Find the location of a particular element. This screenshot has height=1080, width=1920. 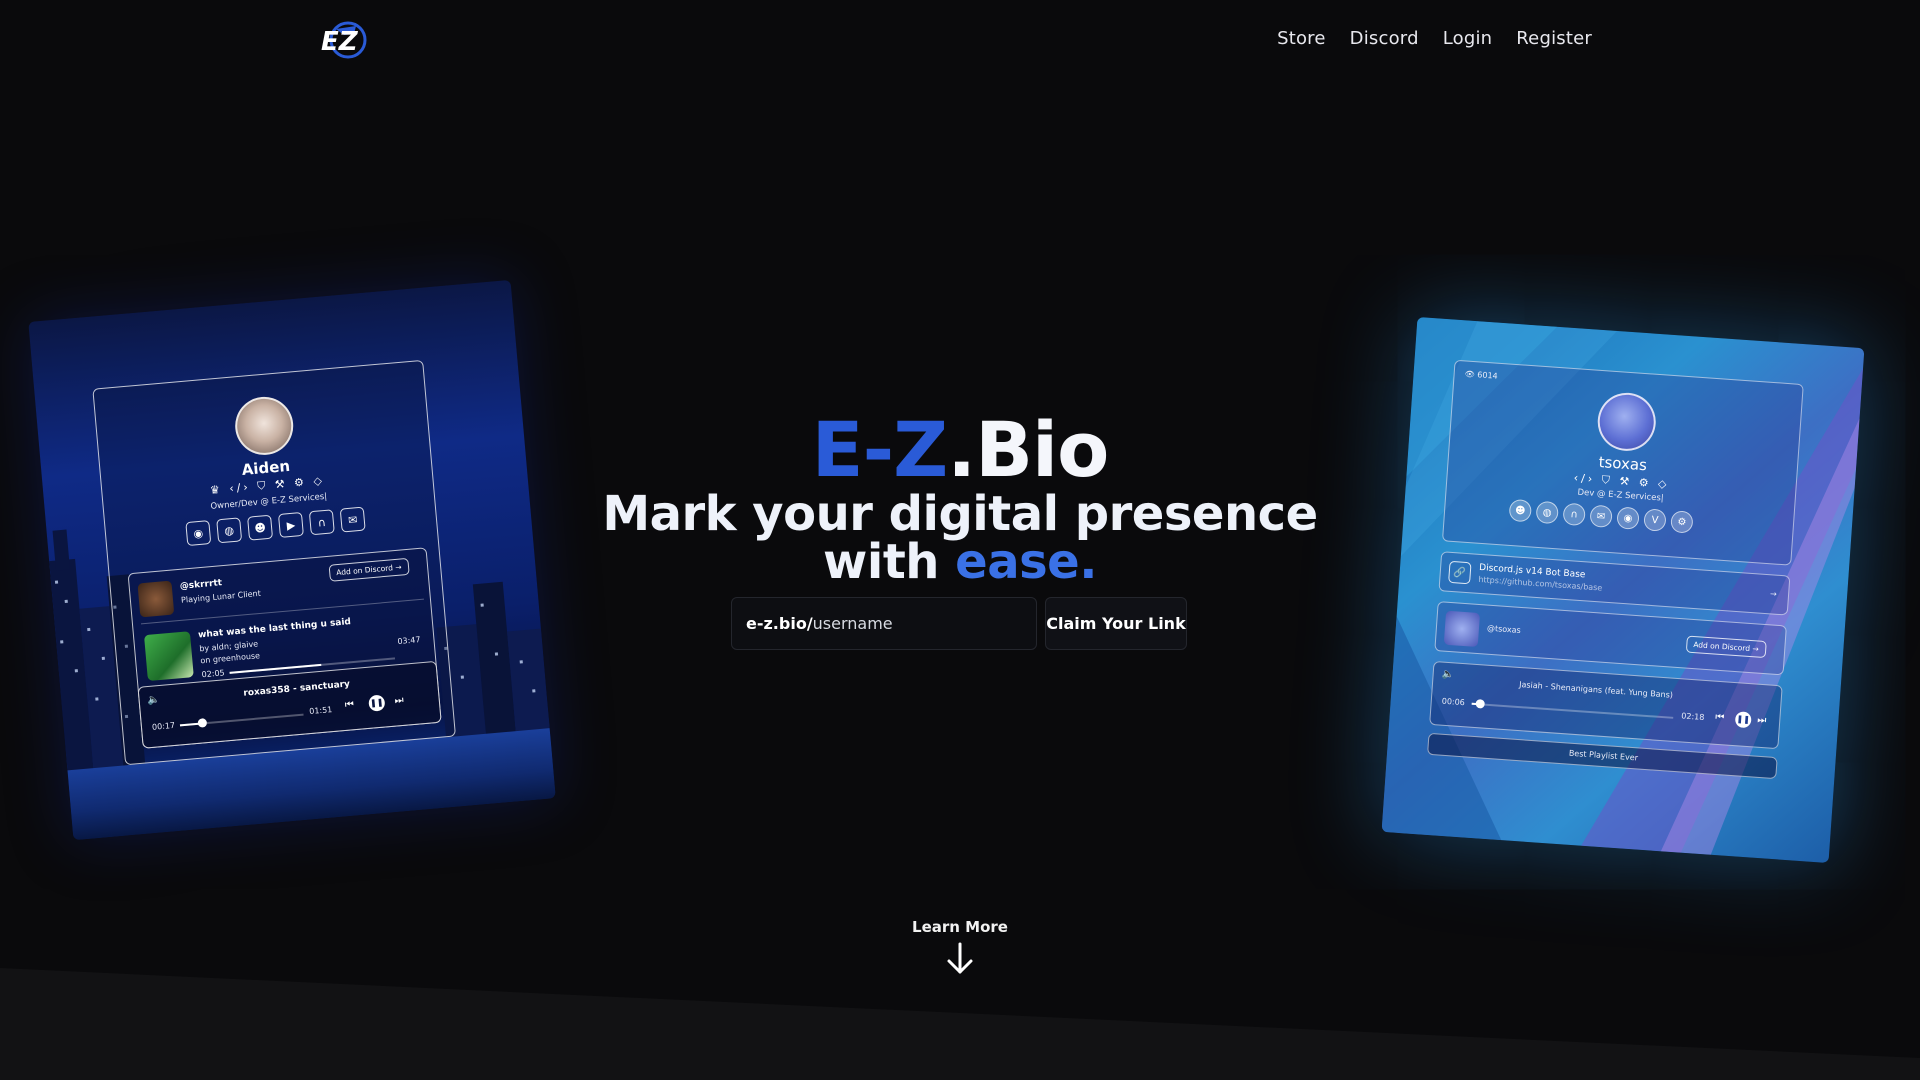

tagline-line-1: Mark your digital presence is located at coordinates (960, 514).